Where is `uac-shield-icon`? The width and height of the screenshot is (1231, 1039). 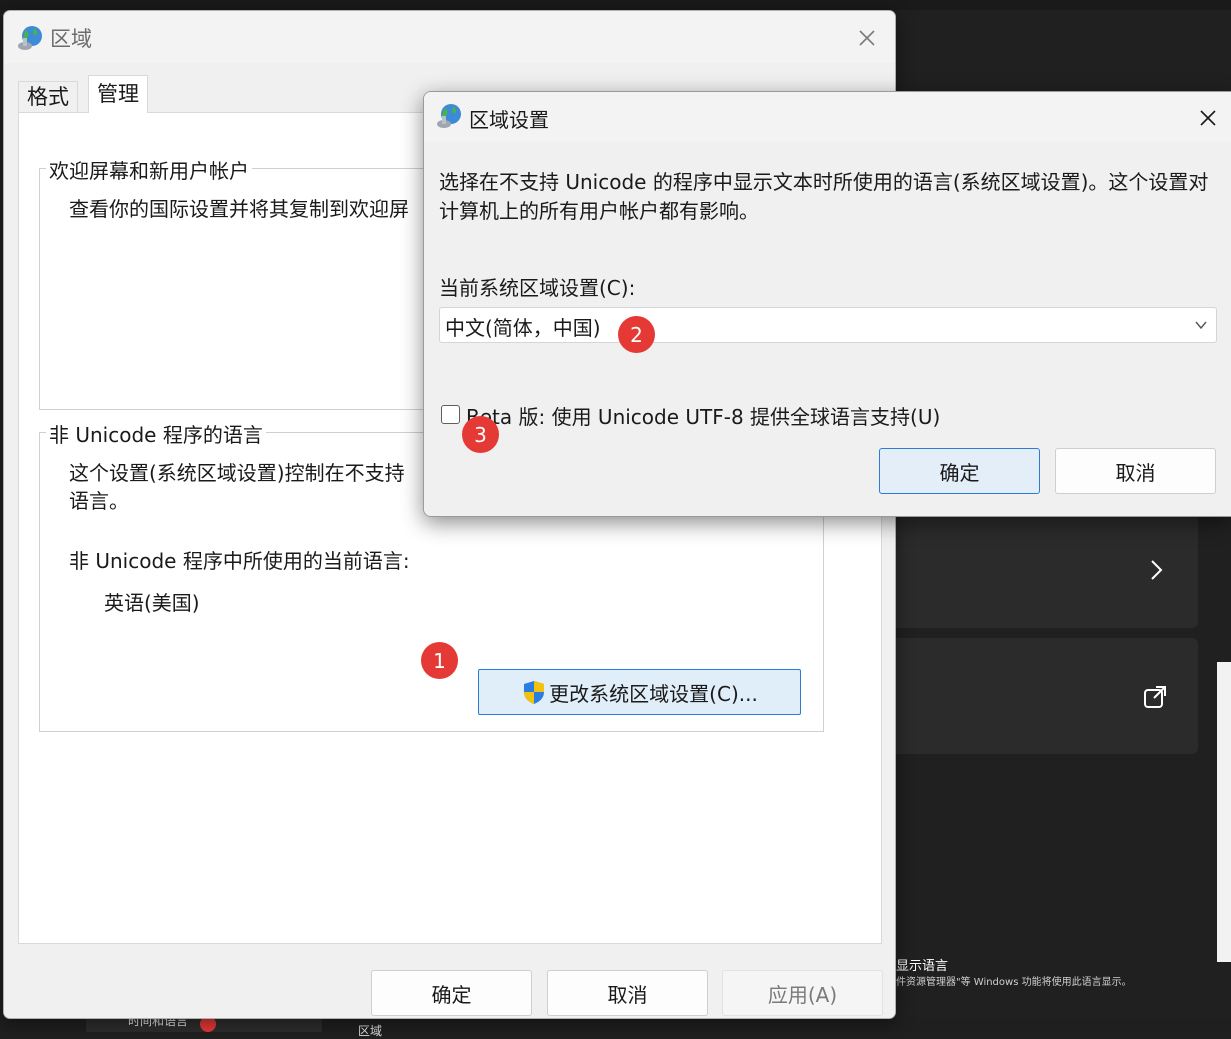 uac-shield-icon is located at coordinates (534, 692).